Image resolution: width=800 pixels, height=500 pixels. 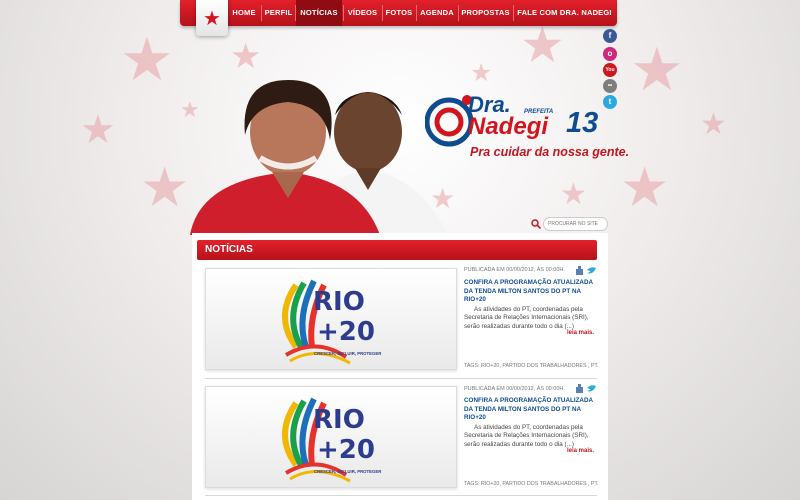 What do you see at coordinates (610, 54) in the screenshot?
I see `orkut-icon: o` at bounding box center [610, 54].